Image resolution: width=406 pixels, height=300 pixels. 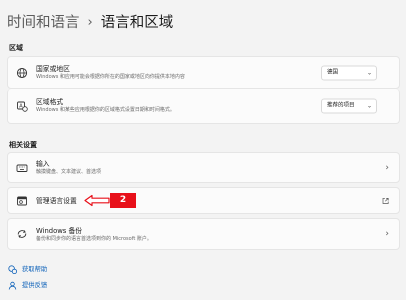 I want to click on country-region-desc: Windows 和应用可能会根据你所在的国家或地区向你提供本地内容, so click(x=110, y=77).